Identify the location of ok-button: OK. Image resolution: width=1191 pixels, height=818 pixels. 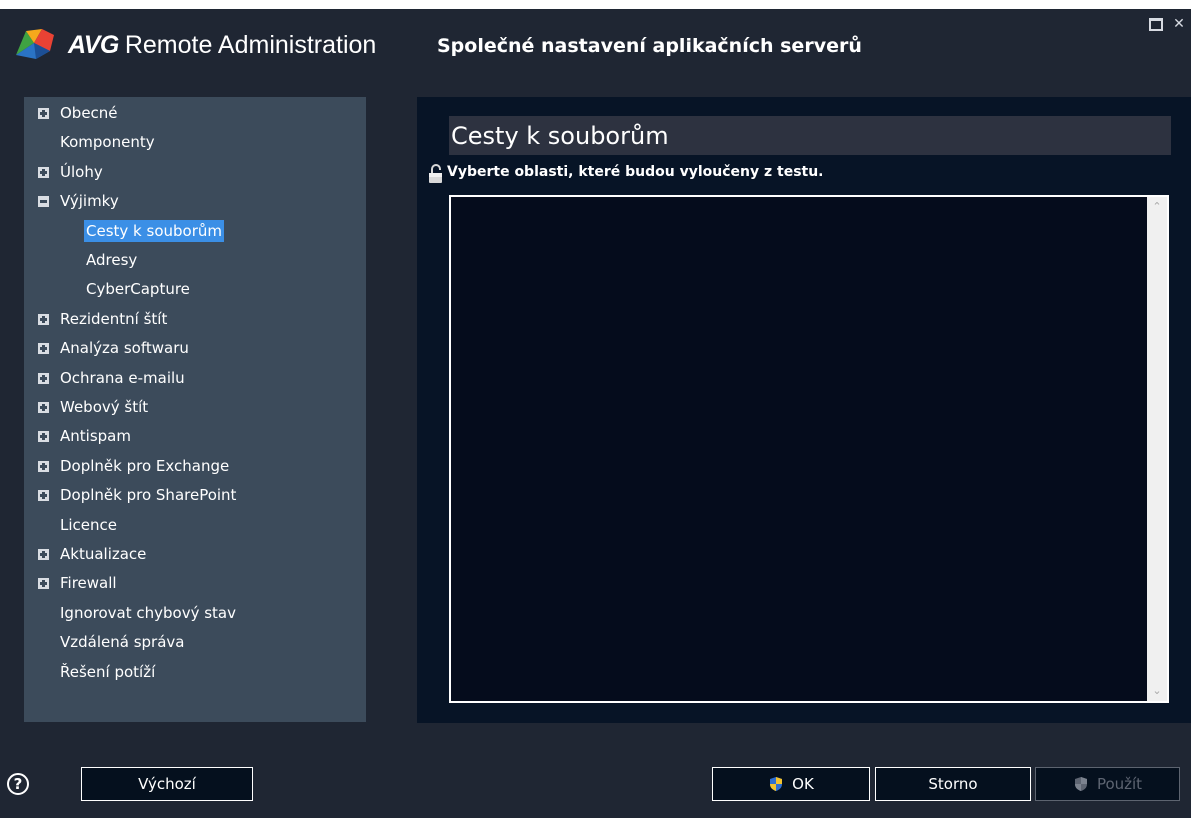
(791, 784).